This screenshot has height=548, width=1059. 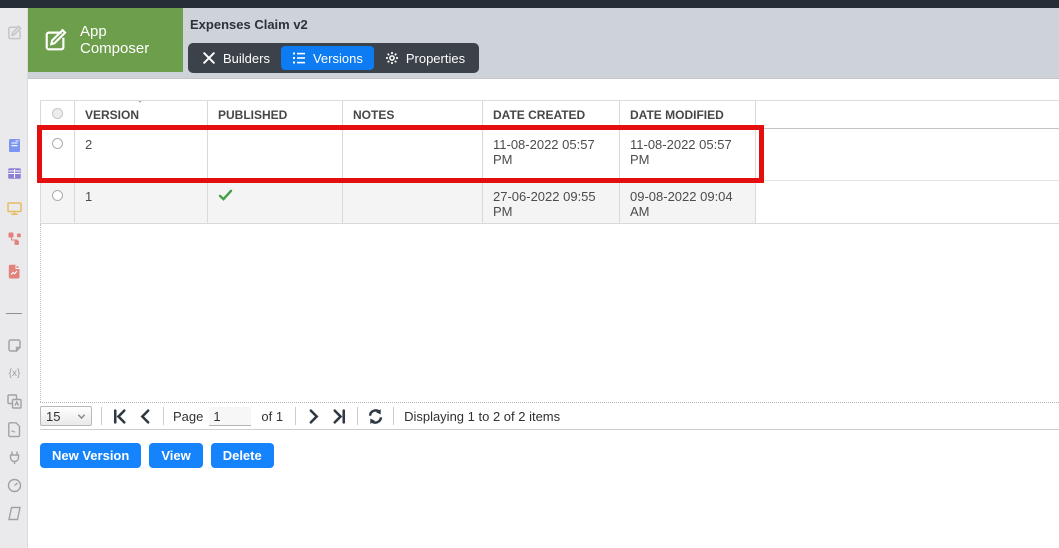 I want to click on sidebar-divider, so click(x=14, y=313).